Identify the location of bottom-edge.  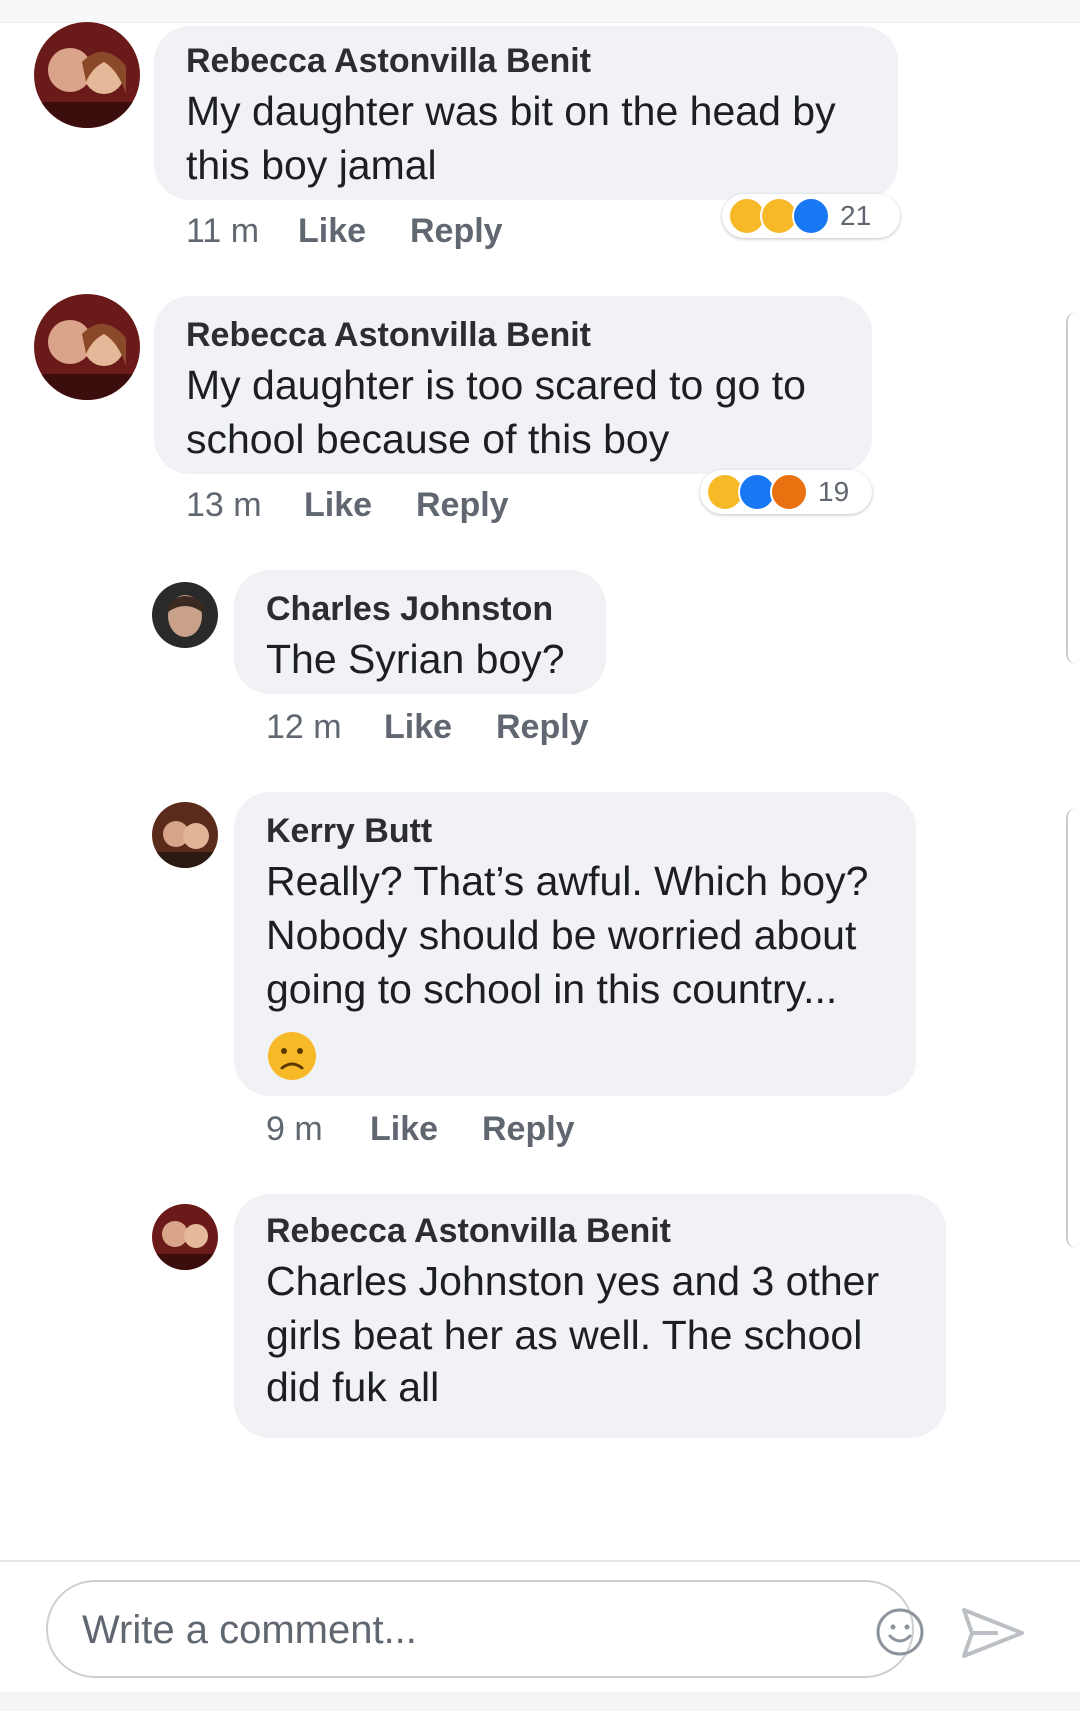
(540, 1701).